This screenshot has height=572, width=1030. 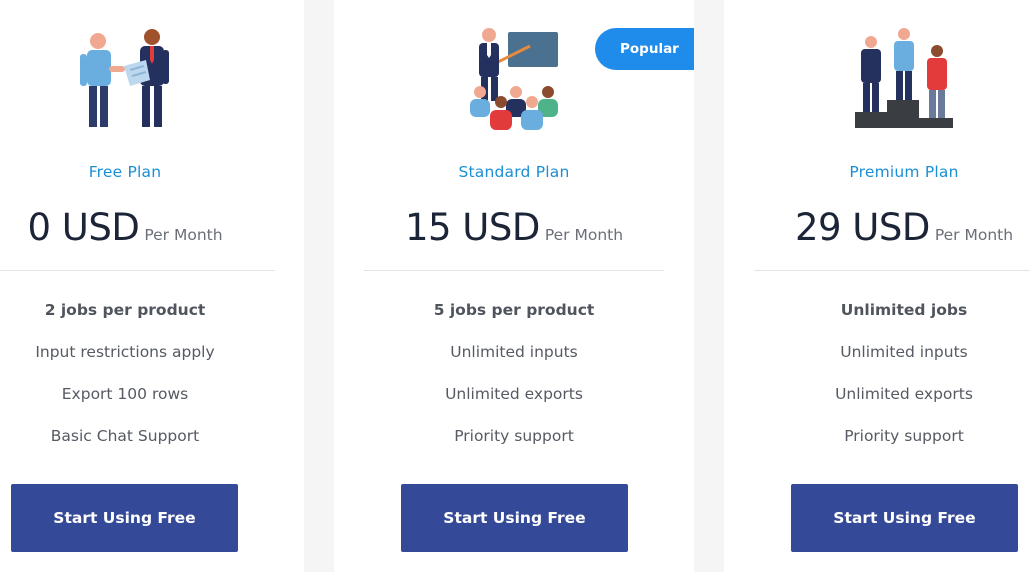 I want to click on plan-price: 0 USD, so click(x=83, y=227).